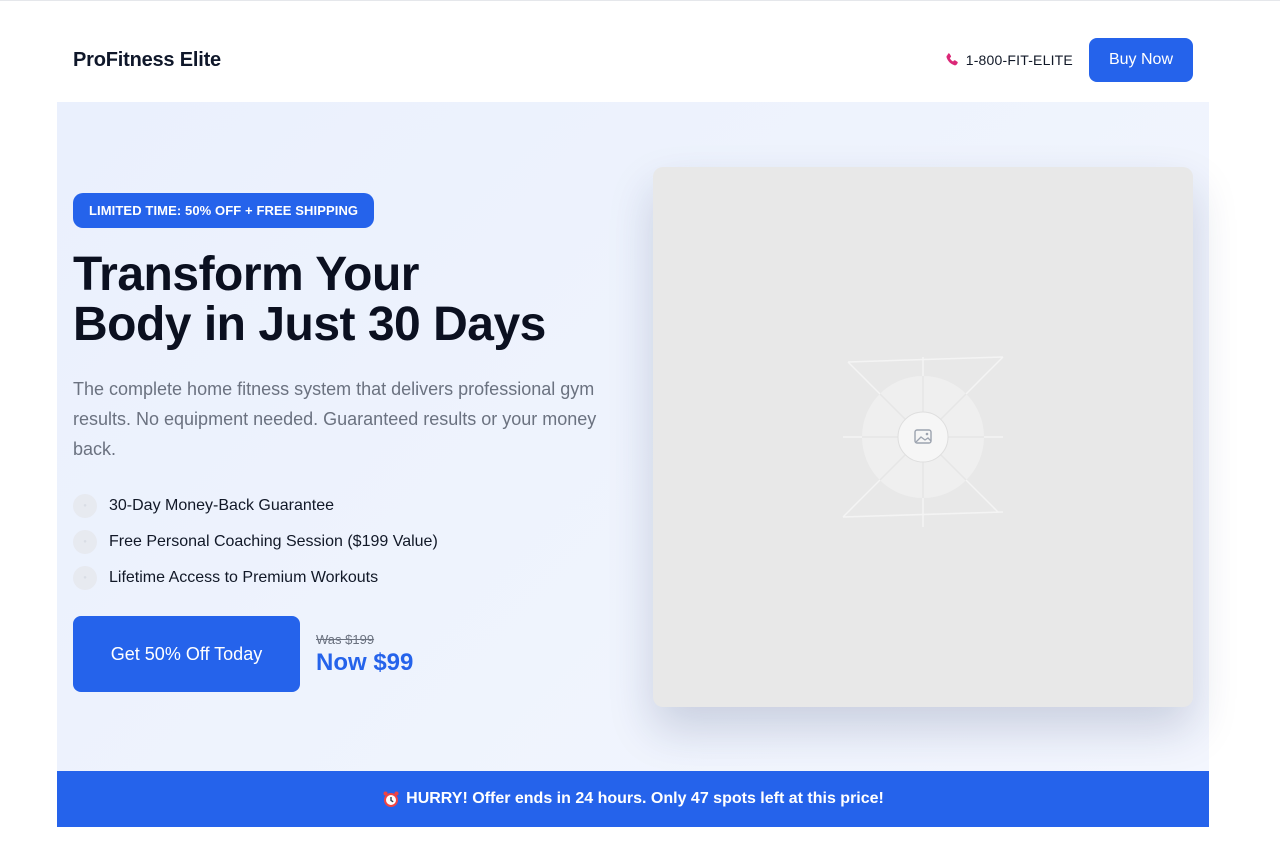 The width and height of the screenshot is (1280, 850). What do you see at coordinates (244, 577) in the screenshot?
I see `feature-label: Lifetime Access to Premium Workouts` at bounding box center [244, 577].